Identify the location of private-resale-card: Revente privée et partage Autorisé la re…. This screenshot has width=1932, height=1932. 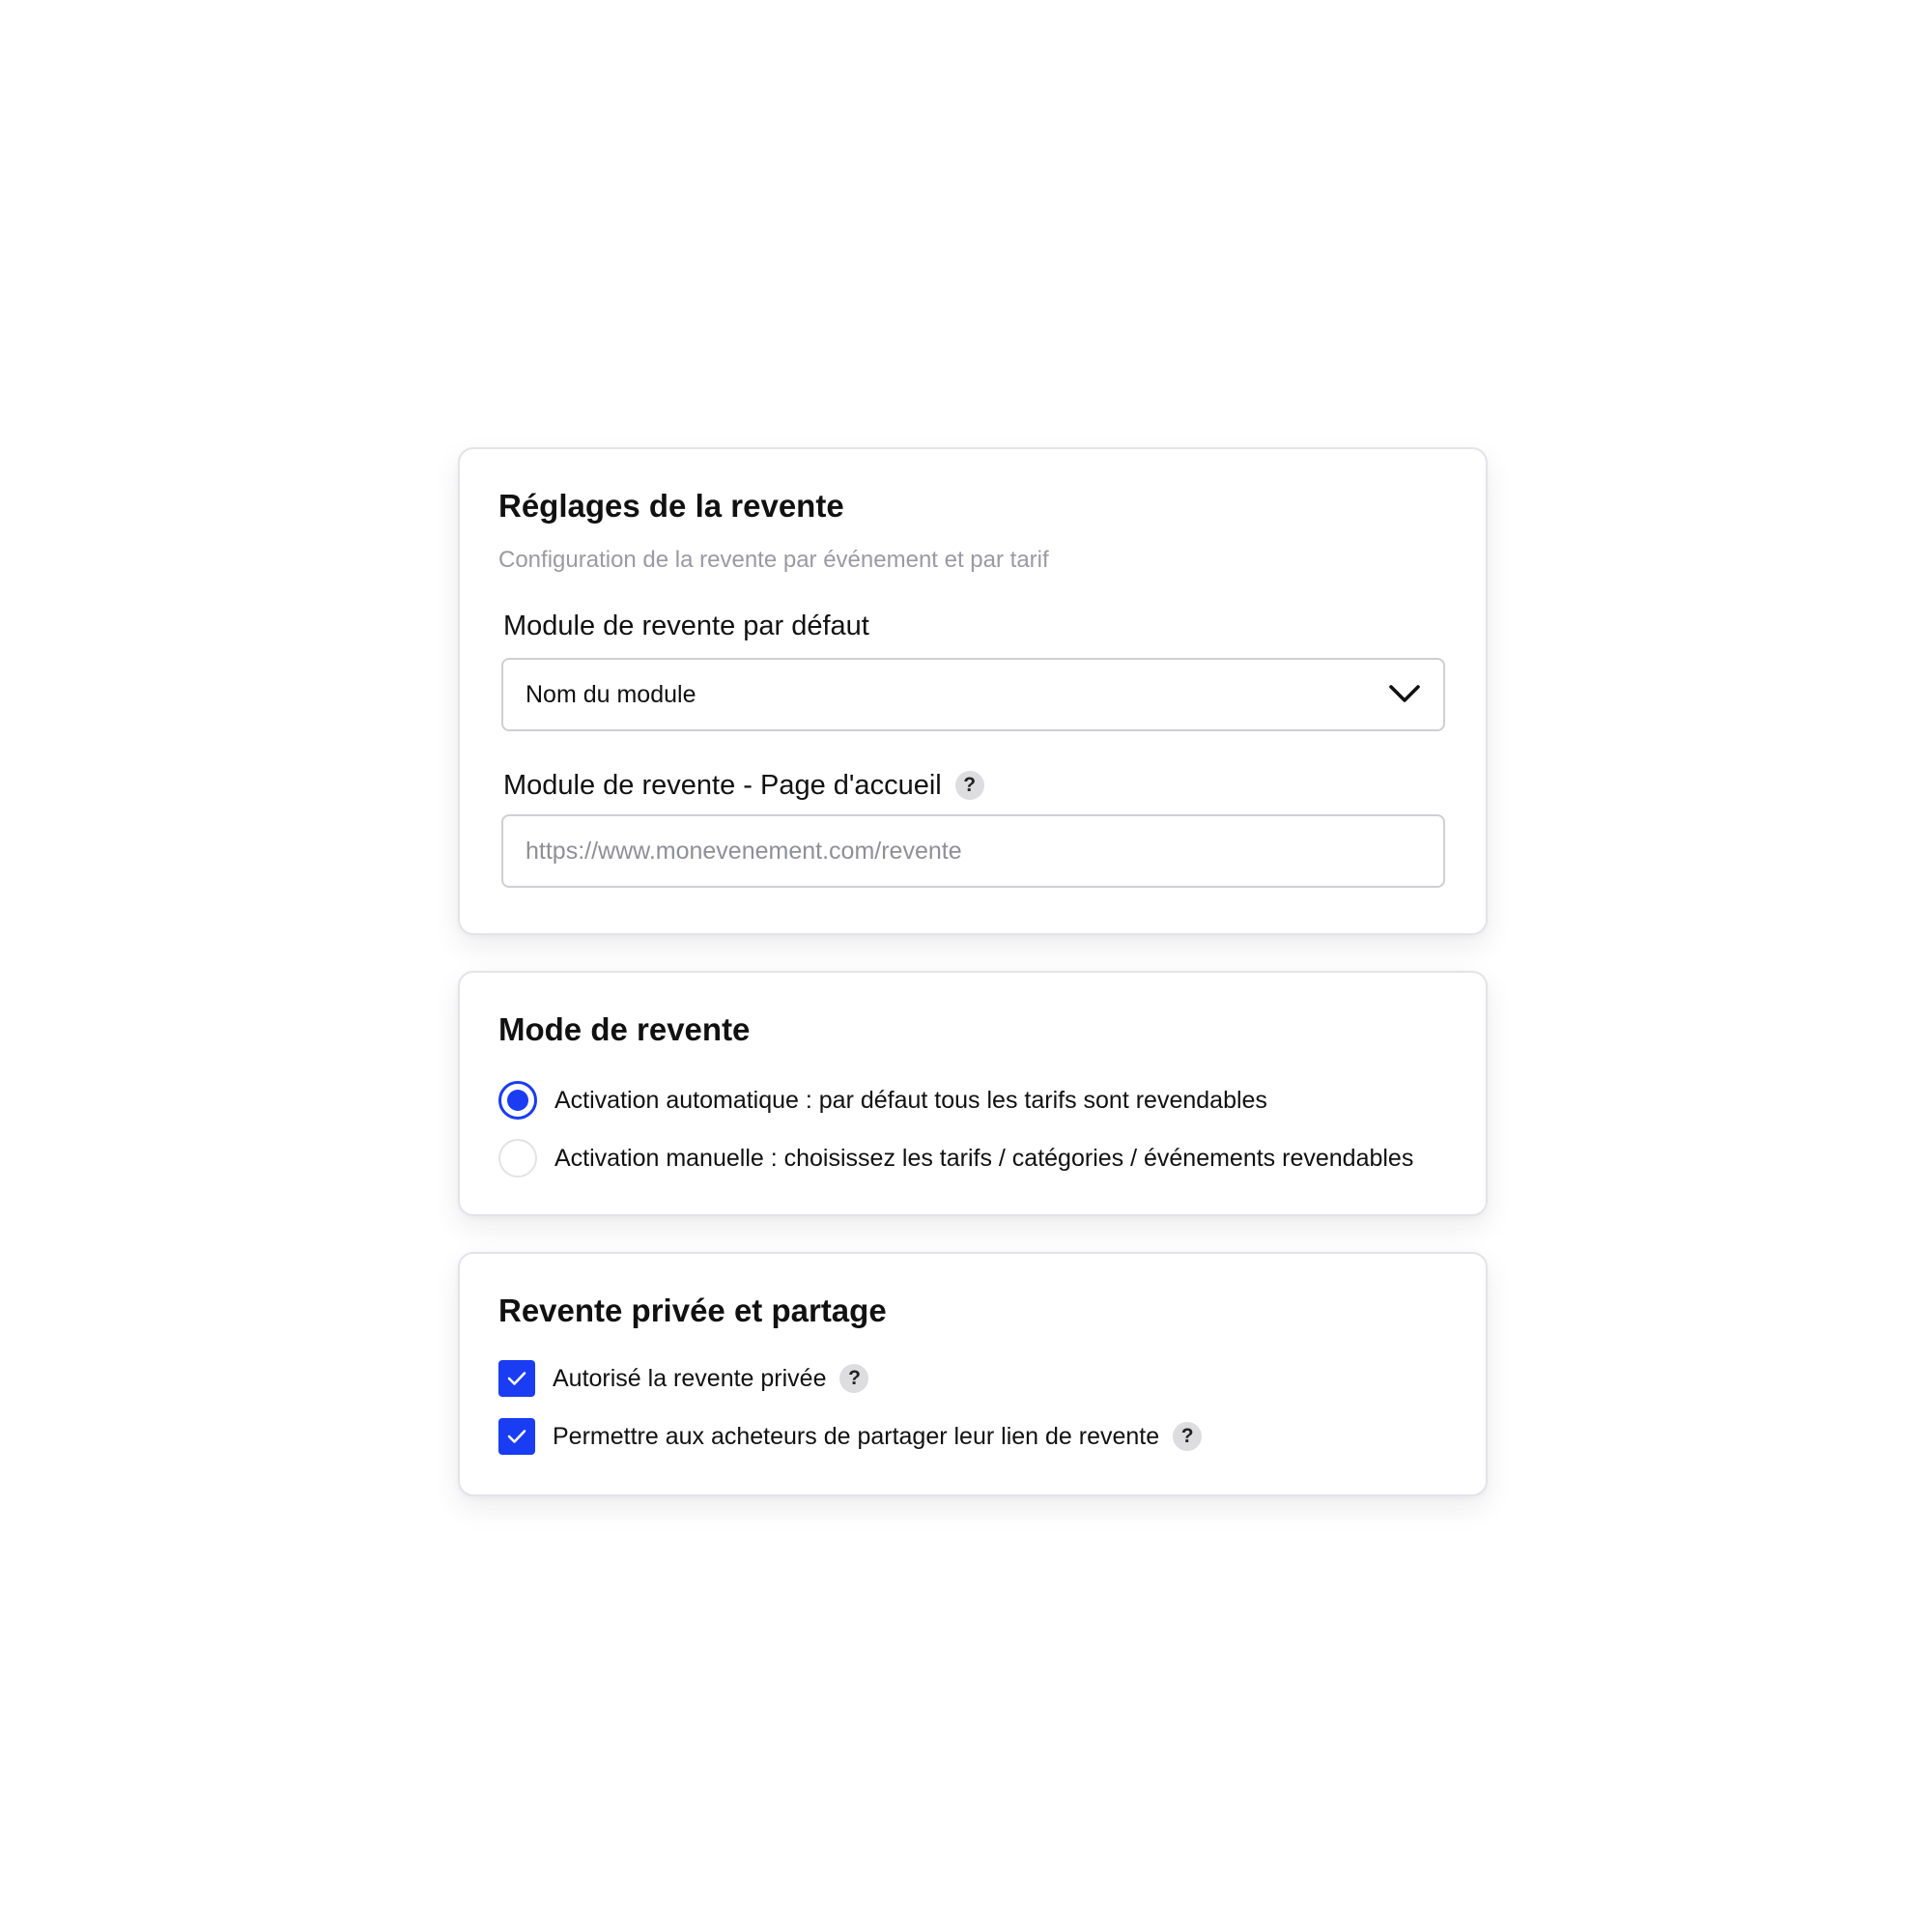
(973, 1374).